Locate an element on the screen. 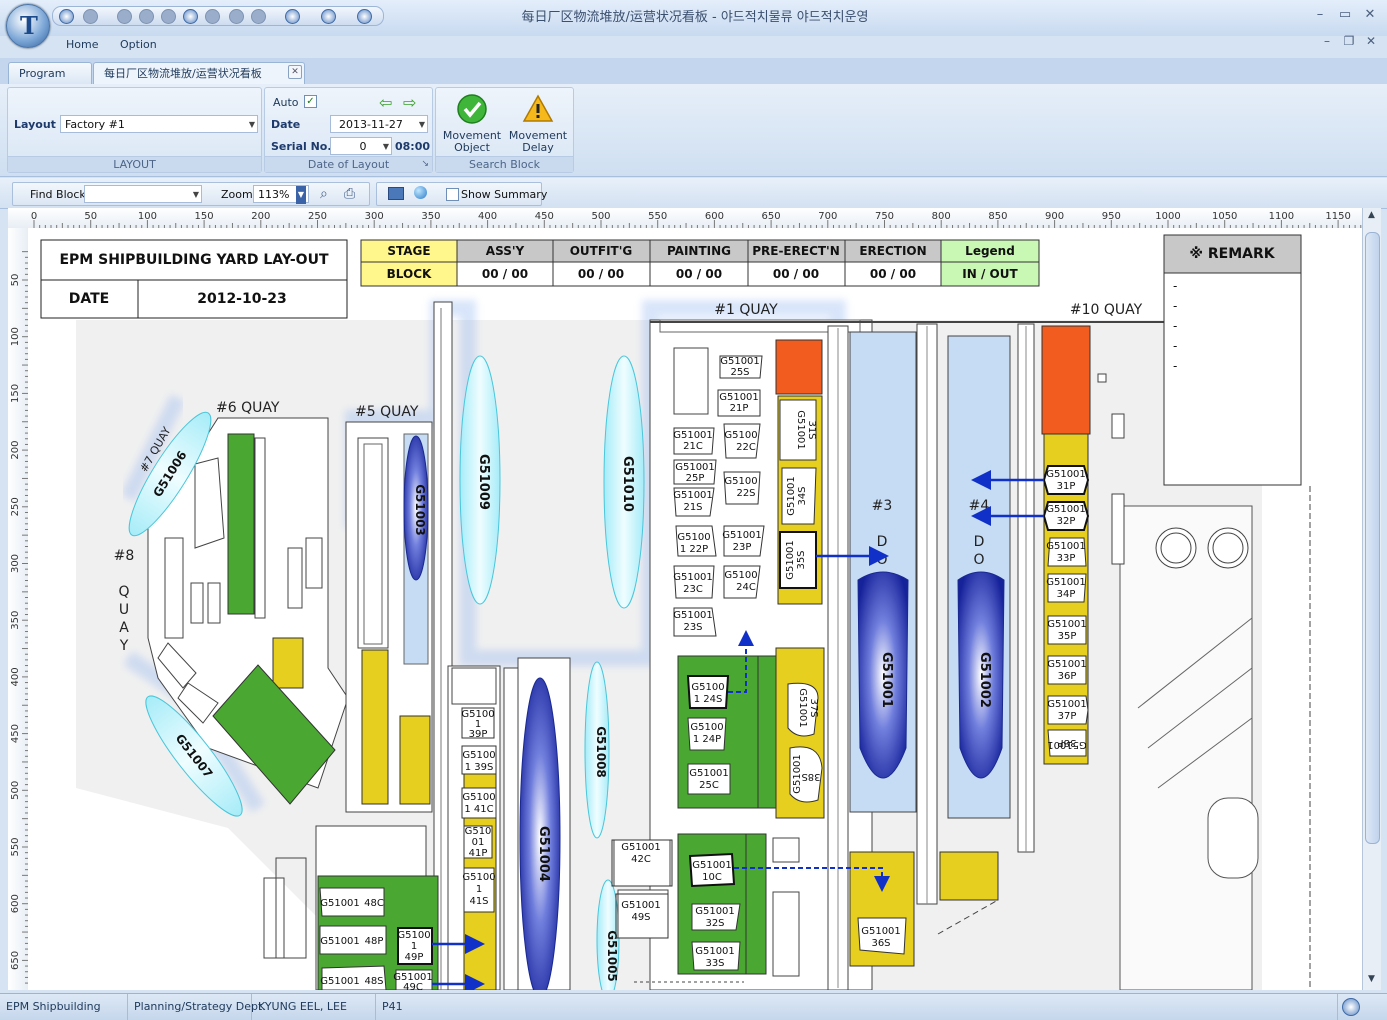 The width and height of the screenshot is (1387, 1020). tab-layout-board: 每日厂区物流堆放/运营状况看板 is located at coordinates (199, 73).